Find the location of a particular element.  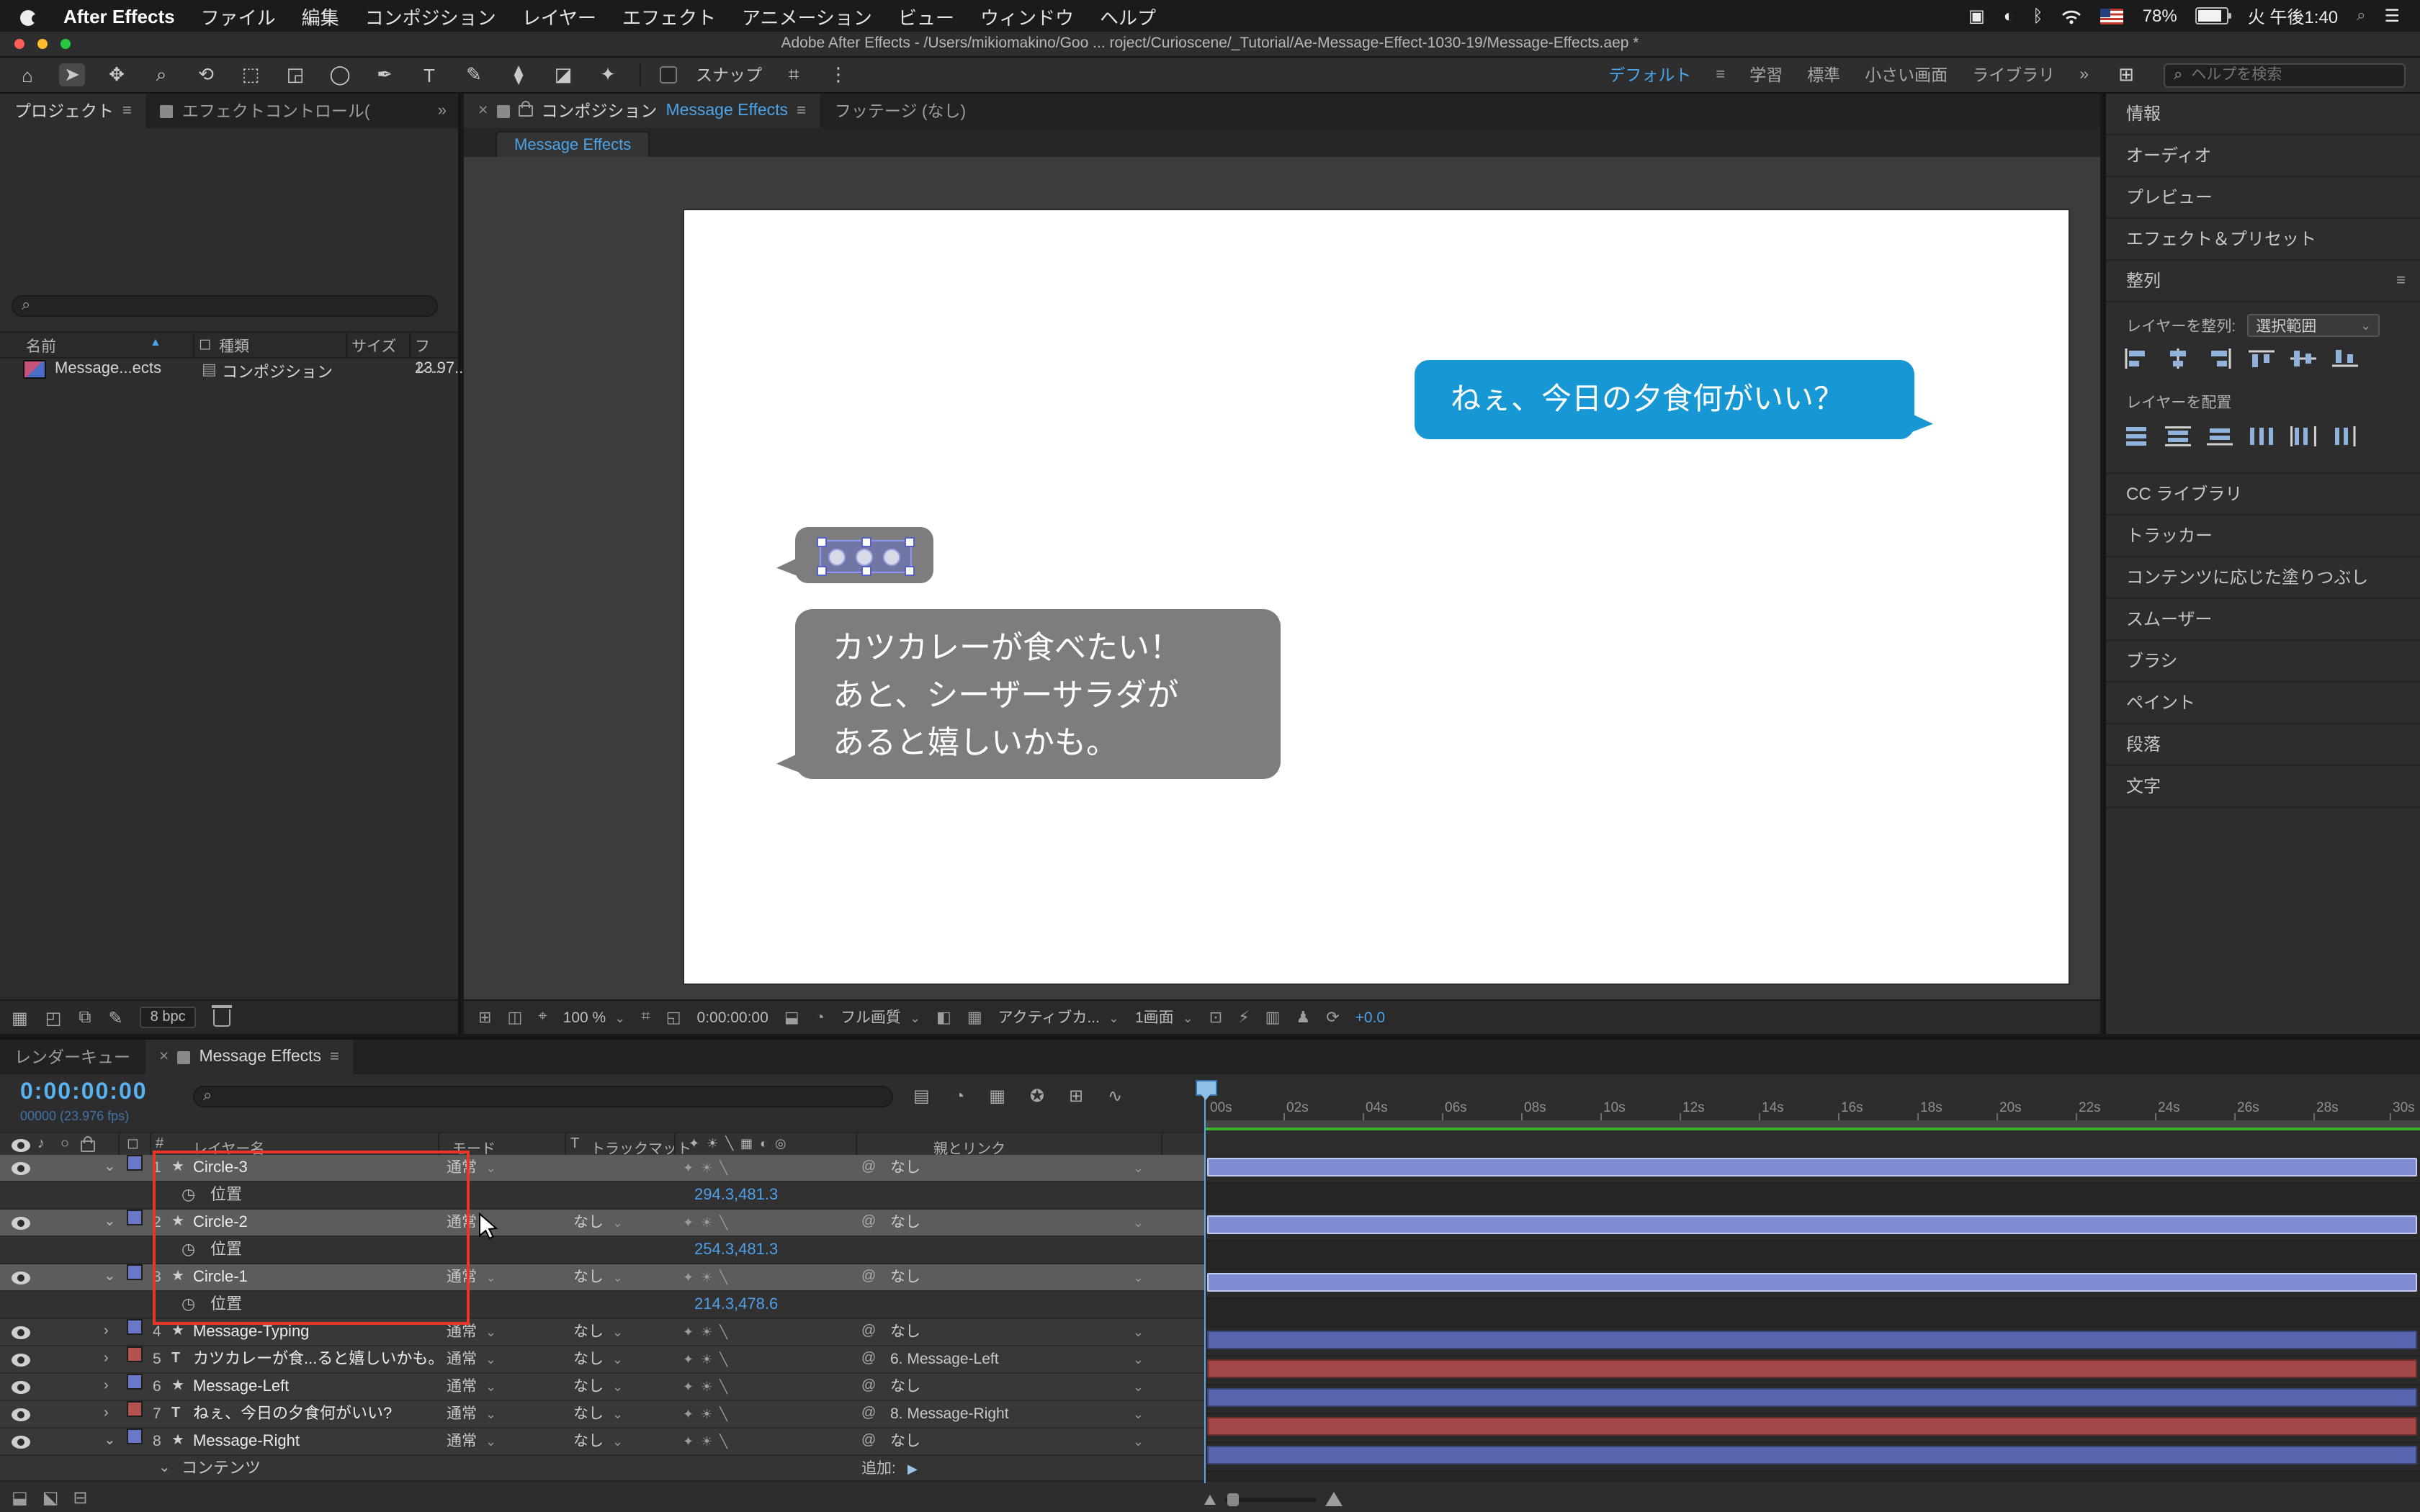

frame-blending-icon: ▦ is located at coordinates (997, 1096).